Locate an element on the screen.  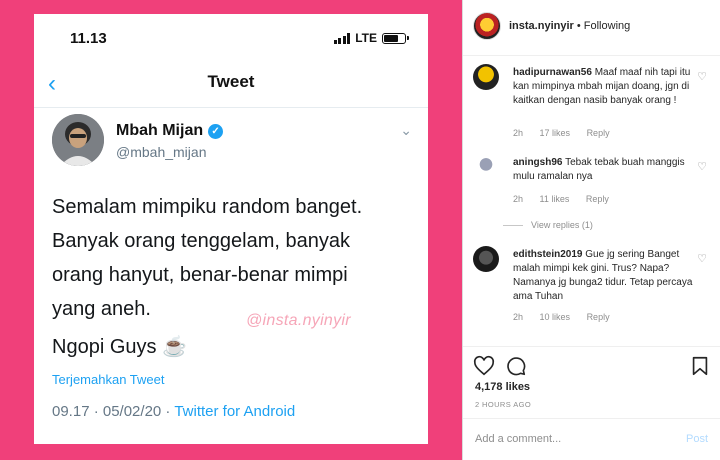
comment-likes: 11 likes is located at coordinates (555, 199).